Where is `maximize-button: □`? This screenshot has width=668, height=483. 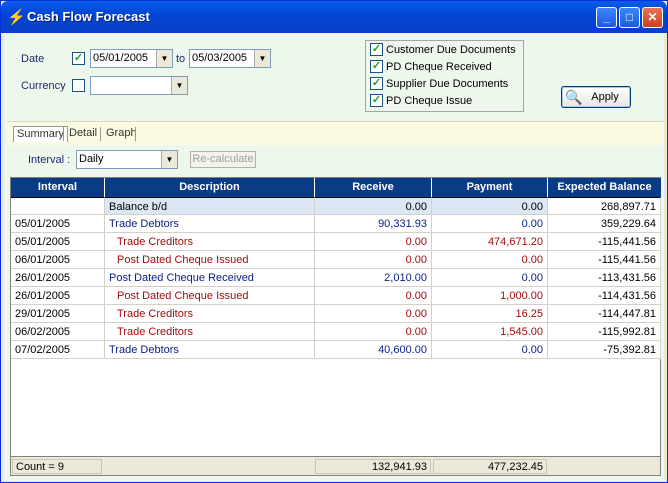 maximize-button: □ is located at coordinates (629, 17).